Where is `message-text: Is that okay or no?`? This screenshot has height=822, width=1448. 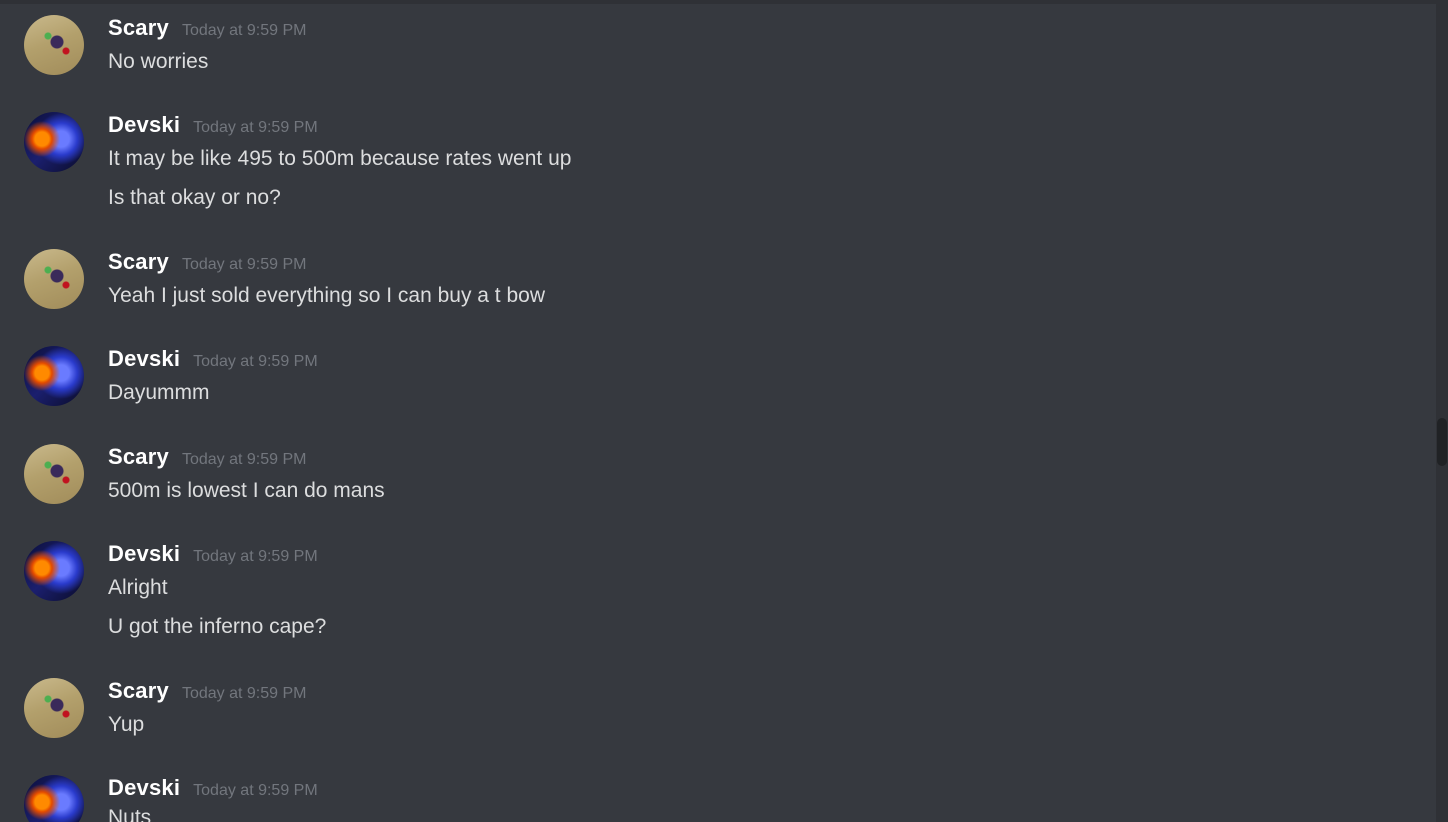 message-text: Is that okay or no? is located at coordinates (194, 197).